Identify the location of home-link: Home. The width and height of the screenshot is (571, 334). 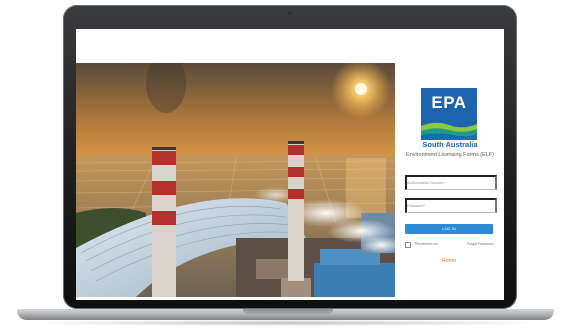
(449, 261).